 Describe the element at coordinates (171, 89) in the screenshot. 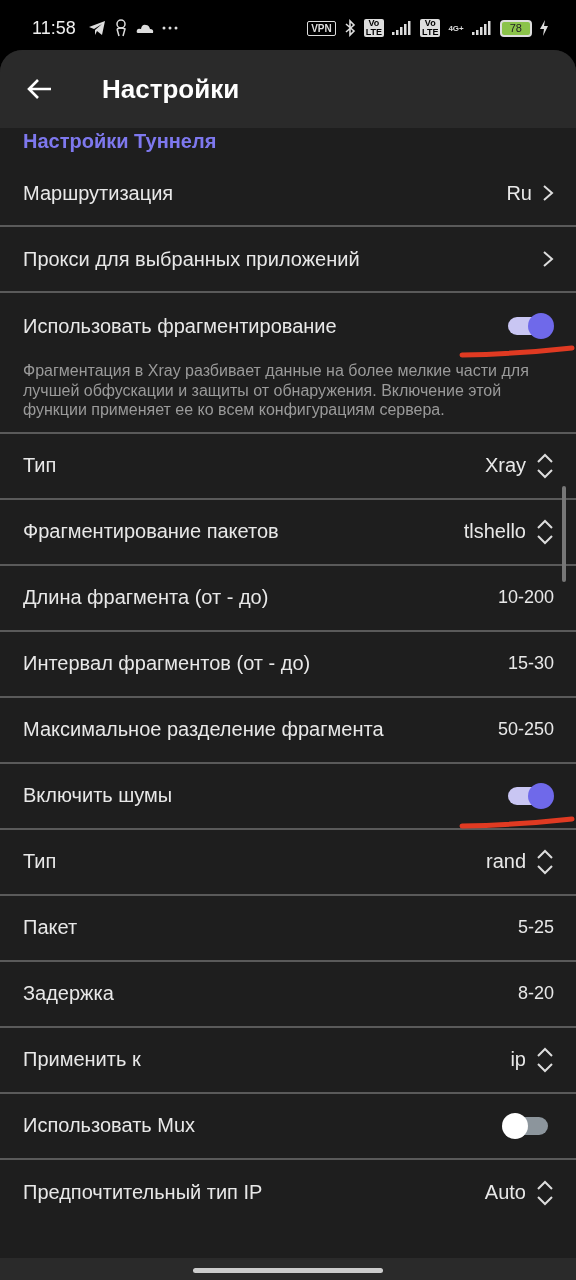

I see `page-title: Настройки` at that location.